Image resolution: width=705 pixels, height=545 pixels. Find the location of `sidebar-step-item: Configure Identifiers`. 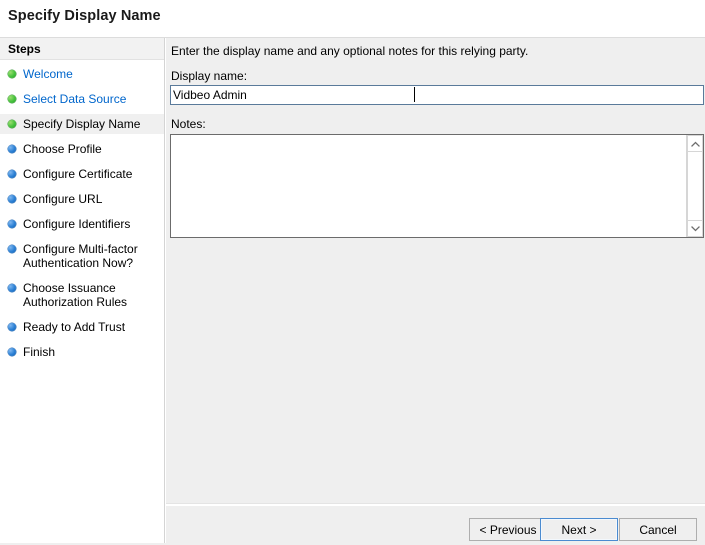

sidebar-step-item: Configure Identifiers is located at coordinates (82, 224).